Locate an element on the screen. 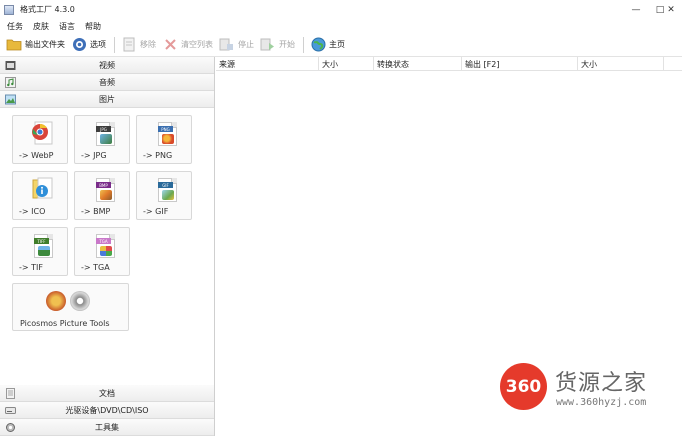  menu-skin: 皮肤 is located at coordinates (41, 26).